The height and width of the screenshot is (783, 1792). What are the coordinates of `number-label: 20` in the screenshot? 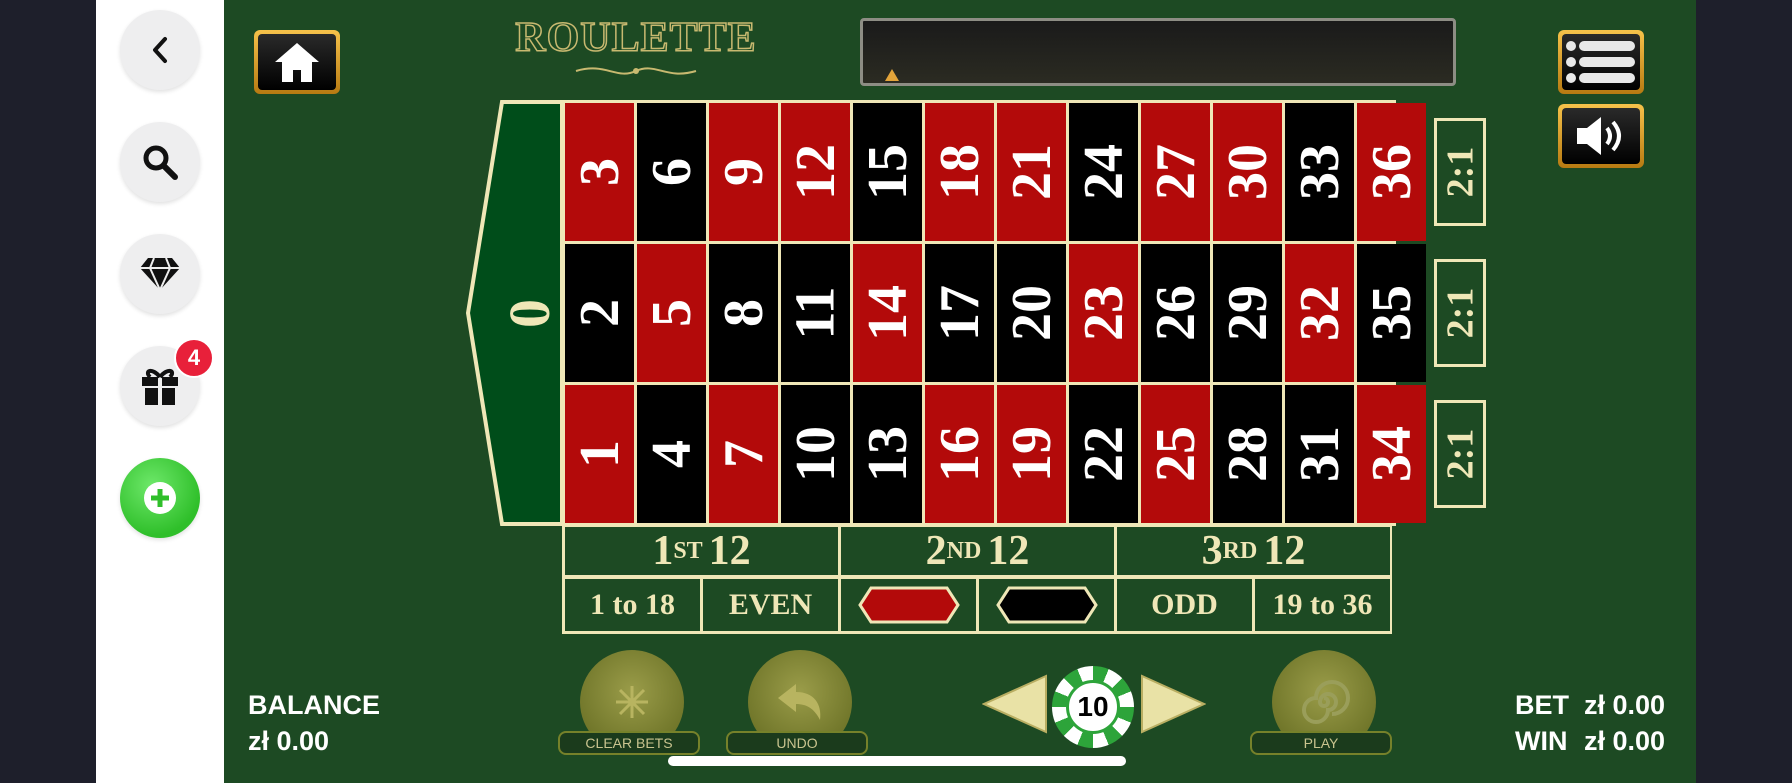 It's located at (1031, 313).